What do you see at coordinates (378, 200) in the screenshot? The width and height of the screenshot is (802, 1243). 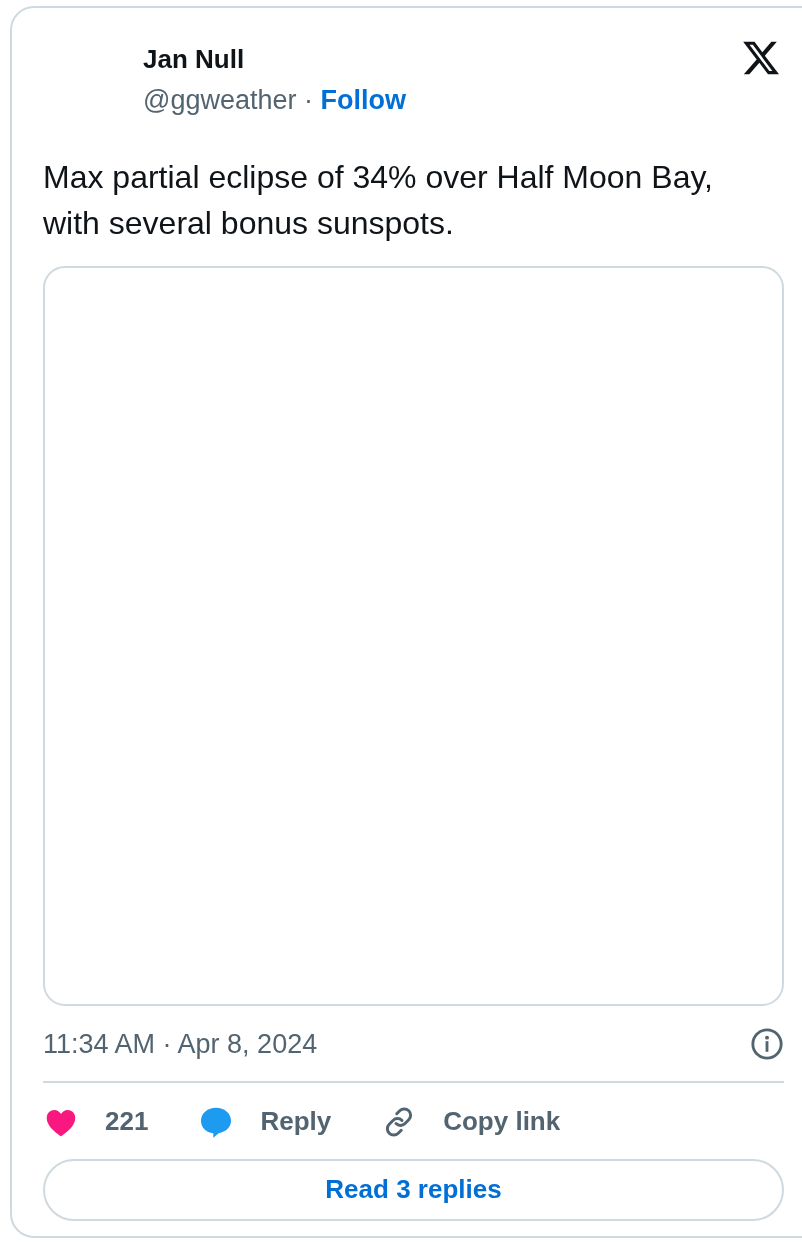 I see `tweet-text: Max partial eclipse of 34% over Half Moon Bay, with several bonus sunspots.` at bounding box center [378, 200].